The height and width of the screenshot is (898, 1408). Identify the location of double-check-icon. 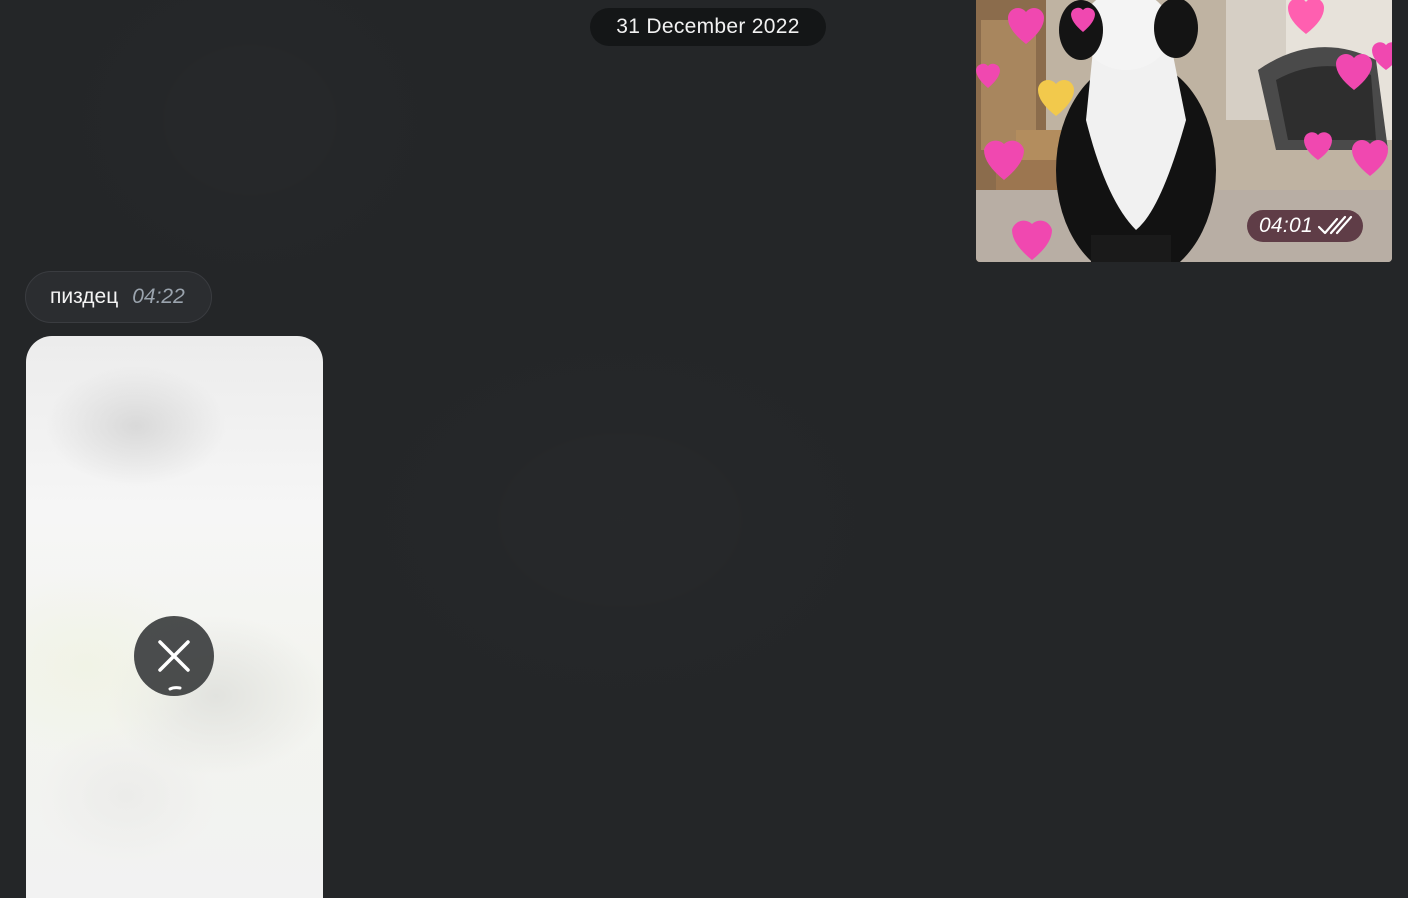
(1335, 226).